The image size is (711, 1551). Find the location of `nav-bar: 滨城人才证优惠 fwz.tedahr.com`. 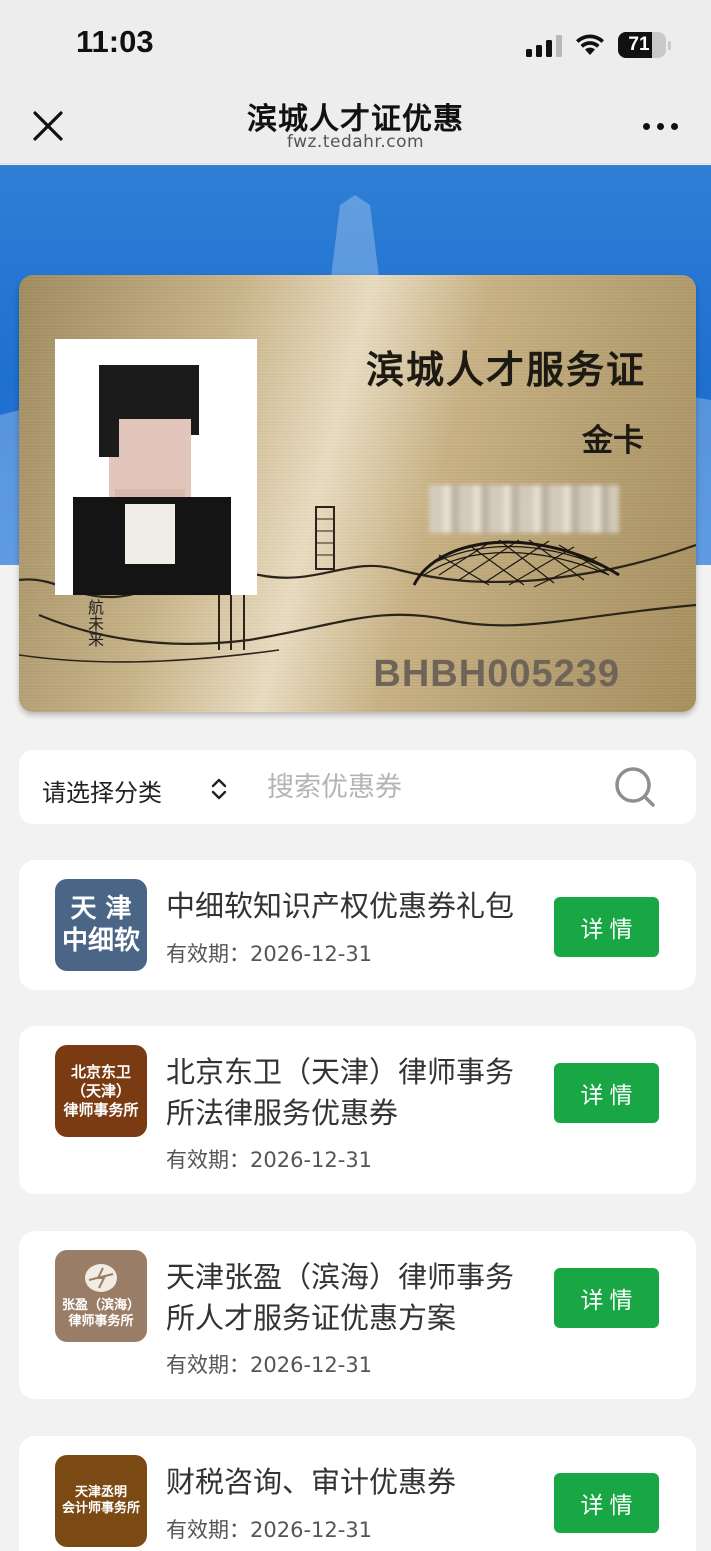

nav-bar: 滨城人才证优惠 fwz.tedahr.com is located at coordinates (355, 125).